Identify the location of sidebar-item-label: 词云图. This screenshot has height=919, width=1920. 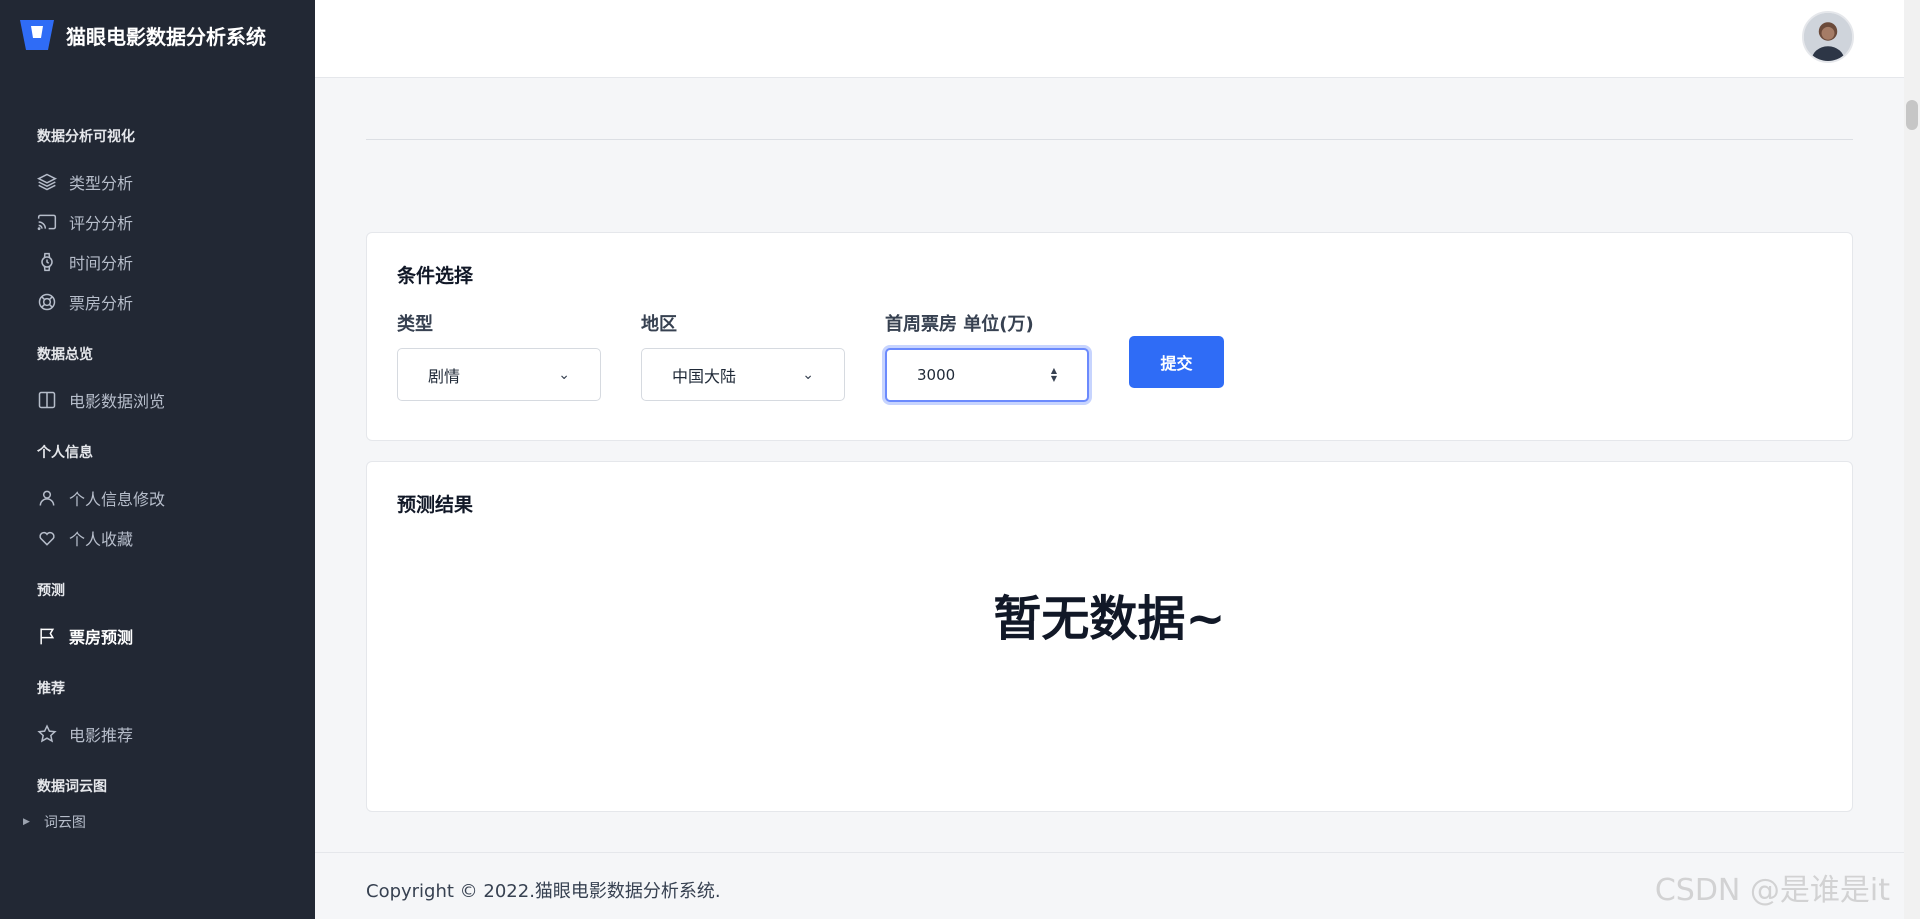
(64, 823).